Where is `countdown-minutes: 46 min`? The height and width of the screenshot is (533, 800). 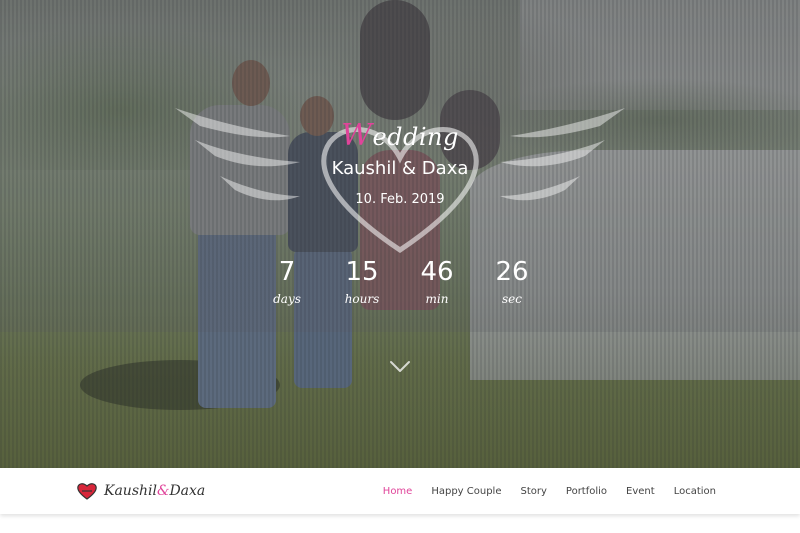
countdown-minutes: 46 min is located at coordinates (437, 281).